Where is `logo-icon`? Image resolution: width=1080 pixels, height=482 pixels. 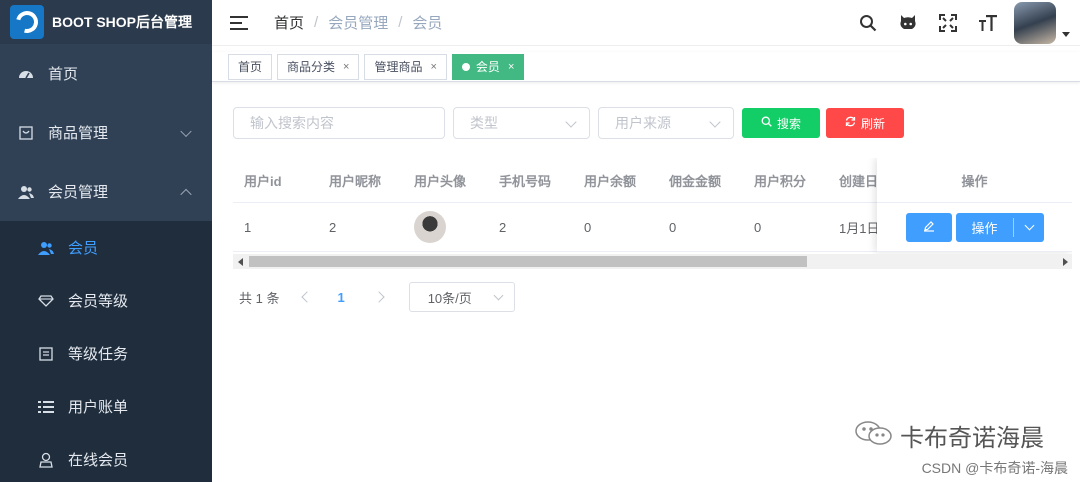
logo-icon is located at coordinates (27, 22).